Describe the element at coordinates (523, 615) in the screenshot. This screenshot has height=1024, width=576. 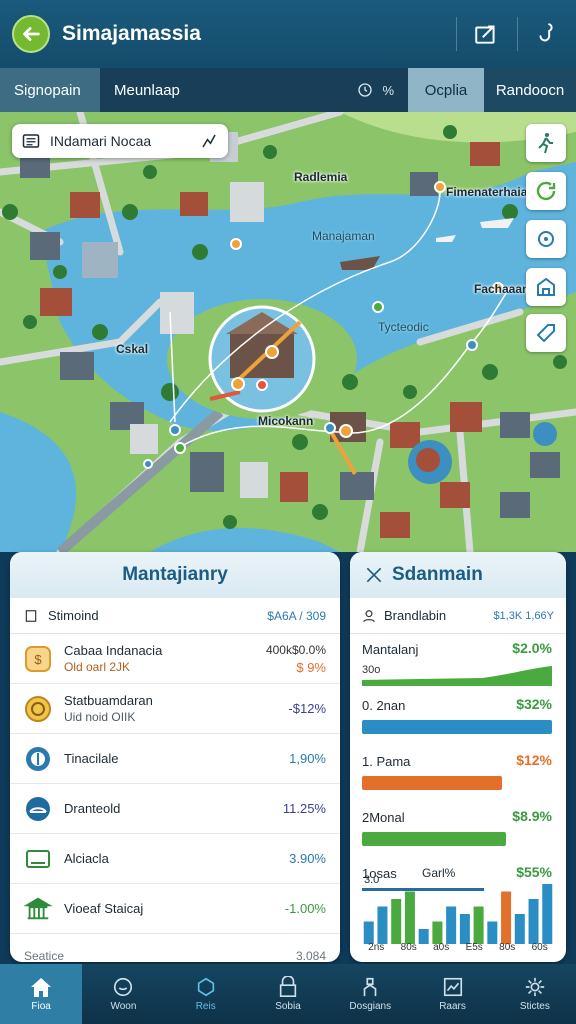
I see `right-header-value: $1,3K 1,66Y` at that location.